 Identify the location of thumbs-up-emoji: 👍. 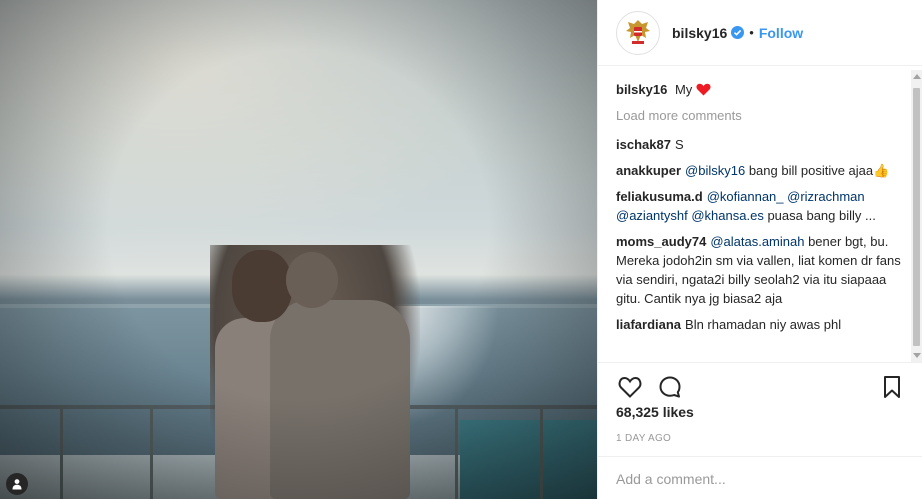
(881, 170).